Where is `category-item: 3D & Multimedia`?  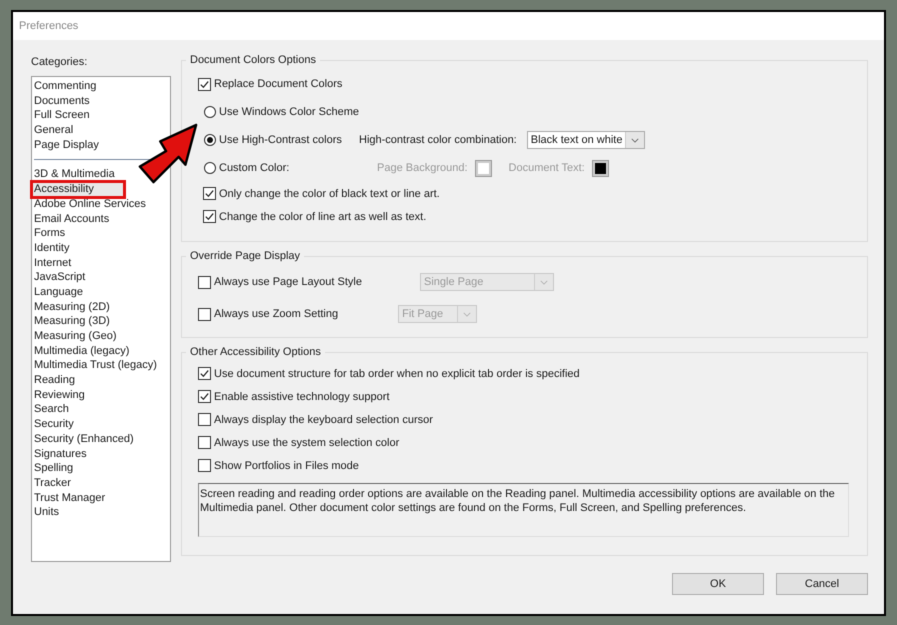
category-item: 3D & Multimedia is located at coordinates (75, 174).